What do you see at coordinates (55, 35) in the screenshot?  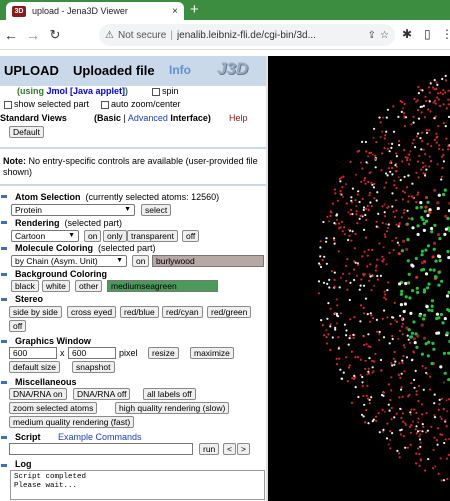 I see `reload-icon: ↻` at bounding box center [55, 35].